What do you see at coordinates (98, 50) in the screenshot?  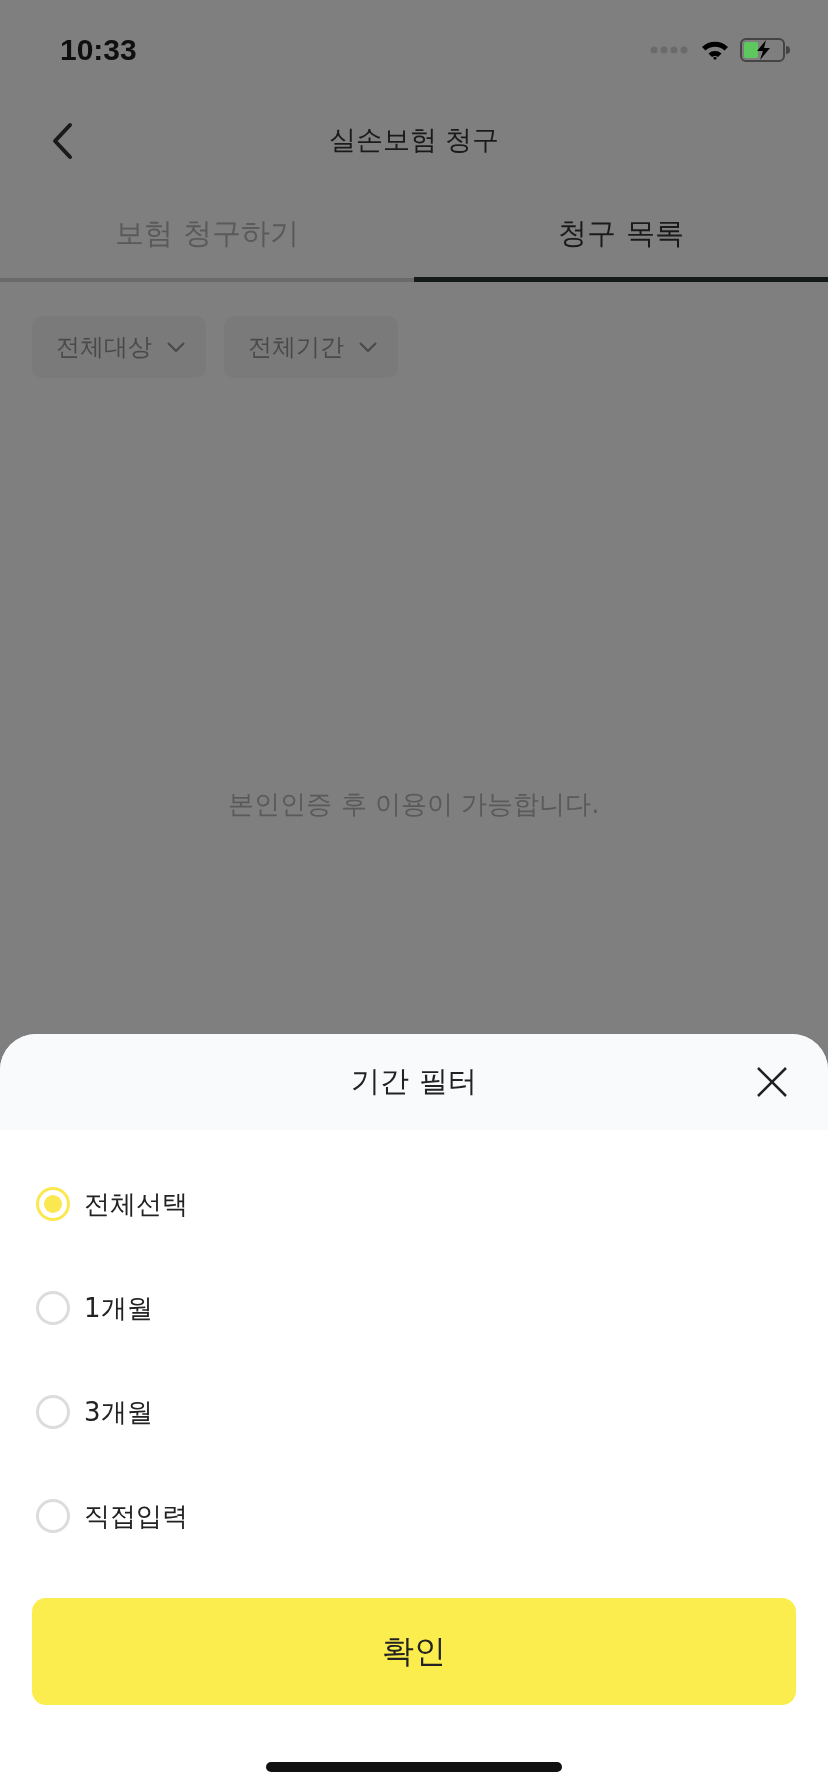 I see `status-time: 10:33` at bounding box center [98, 50].